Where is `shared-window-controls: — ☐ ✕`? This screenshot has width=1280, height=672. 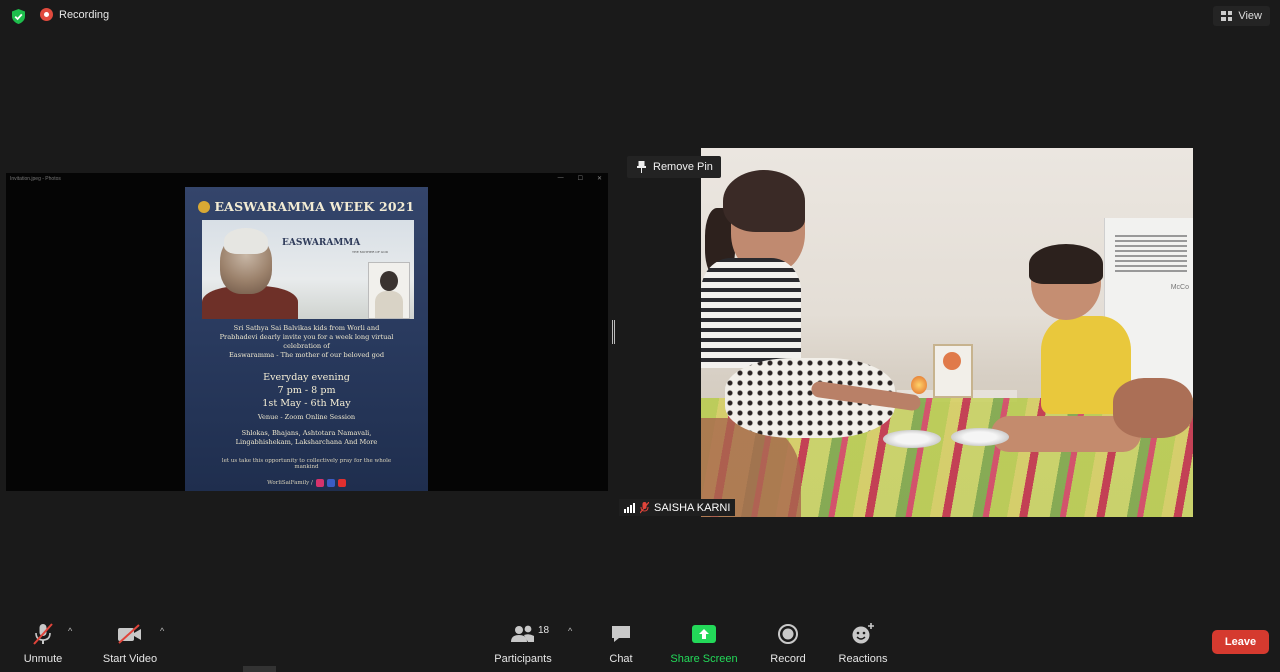 shared-window-controls: — ☐ ✕ is located at coordinates (580, 178).